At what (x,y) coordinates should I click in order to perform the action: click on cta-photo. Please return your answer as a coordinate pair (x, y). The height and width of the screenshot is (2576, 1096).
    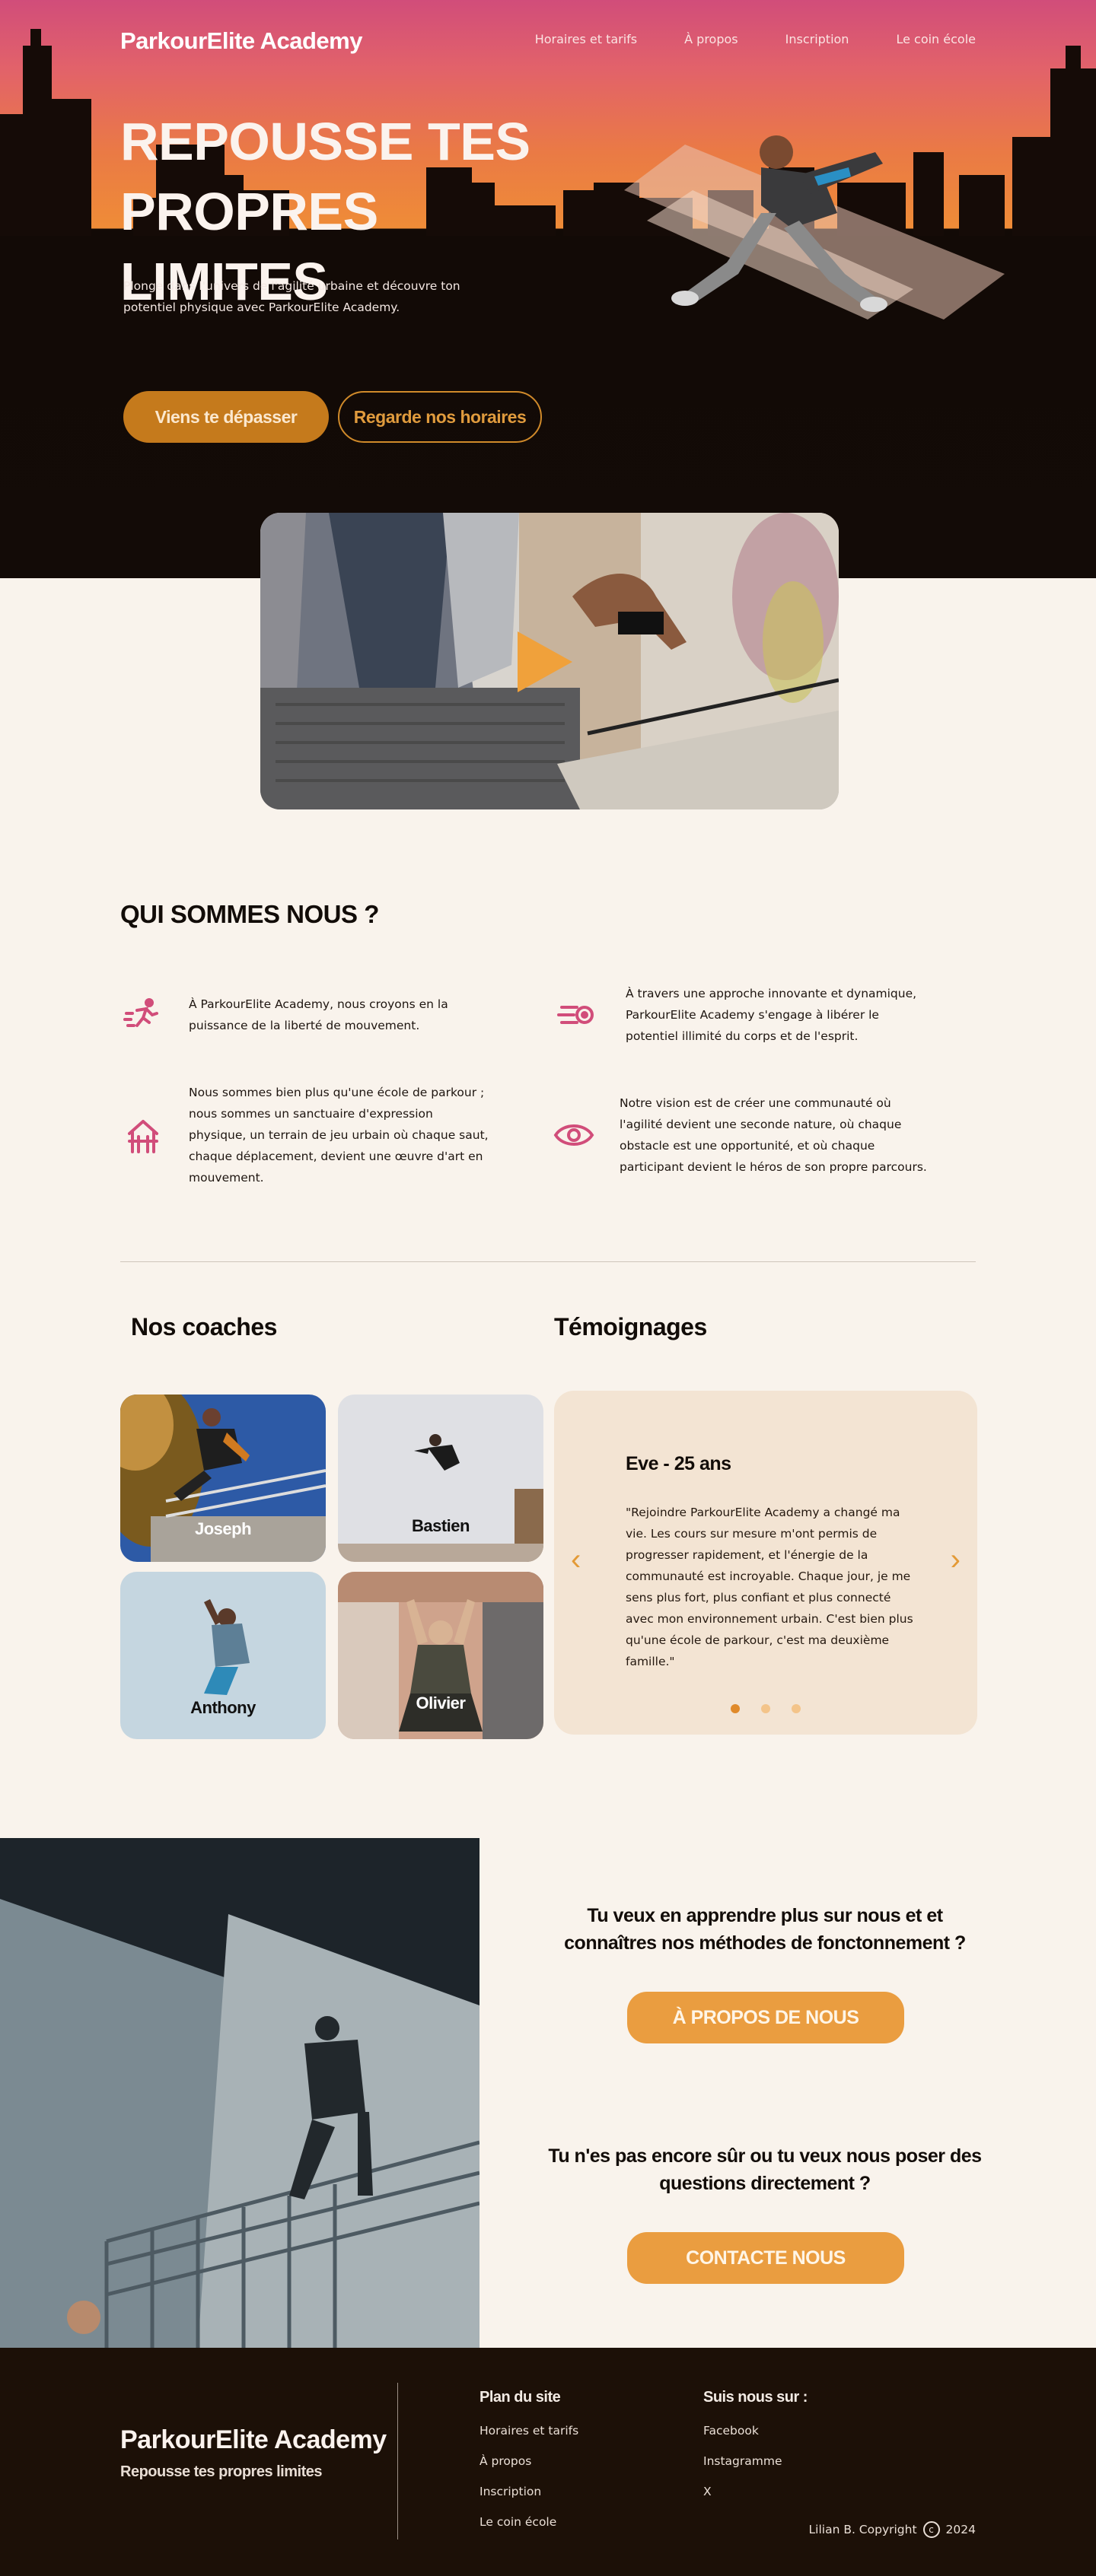
    Looking at the image, I should click on (240, 2093).